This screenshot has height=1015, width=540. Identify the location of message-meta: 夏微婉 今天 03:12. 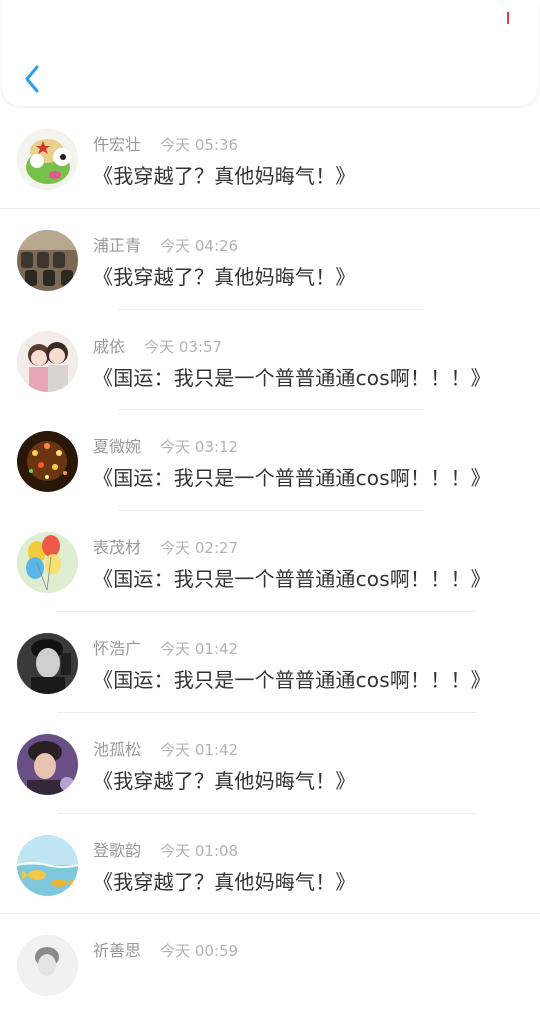
(165, 445).